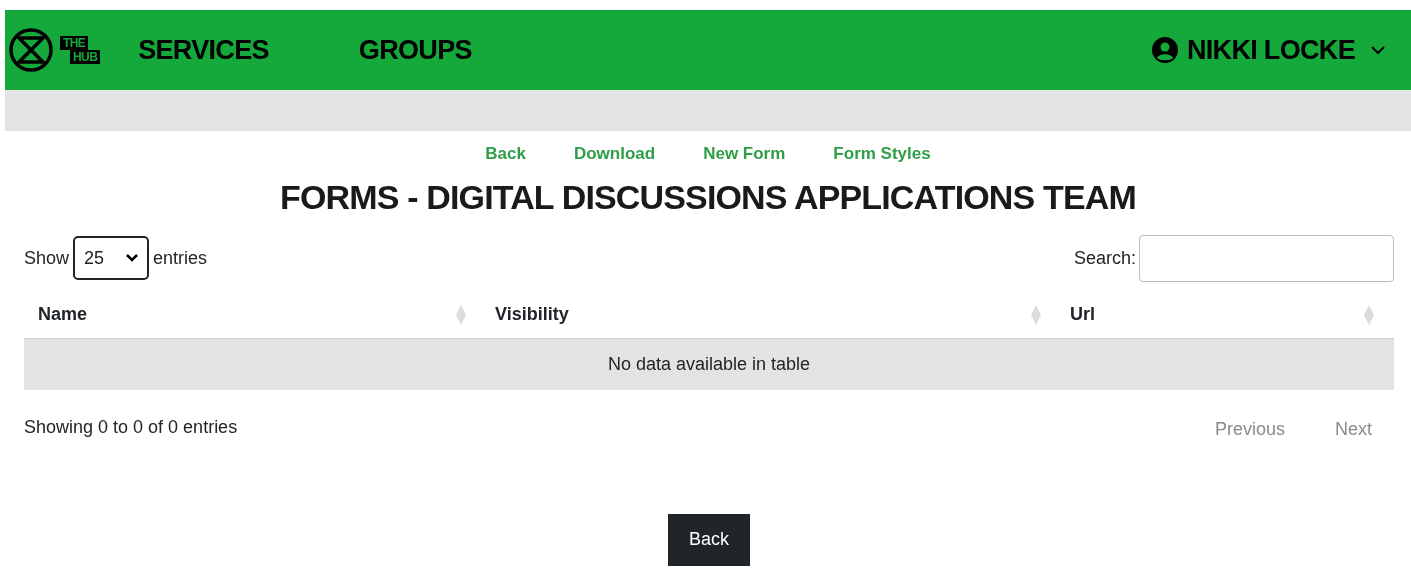  What do you see at coordinates (614, 154) in the screenshot?
I see `page-link: Download` at bounding box center [614, 154].